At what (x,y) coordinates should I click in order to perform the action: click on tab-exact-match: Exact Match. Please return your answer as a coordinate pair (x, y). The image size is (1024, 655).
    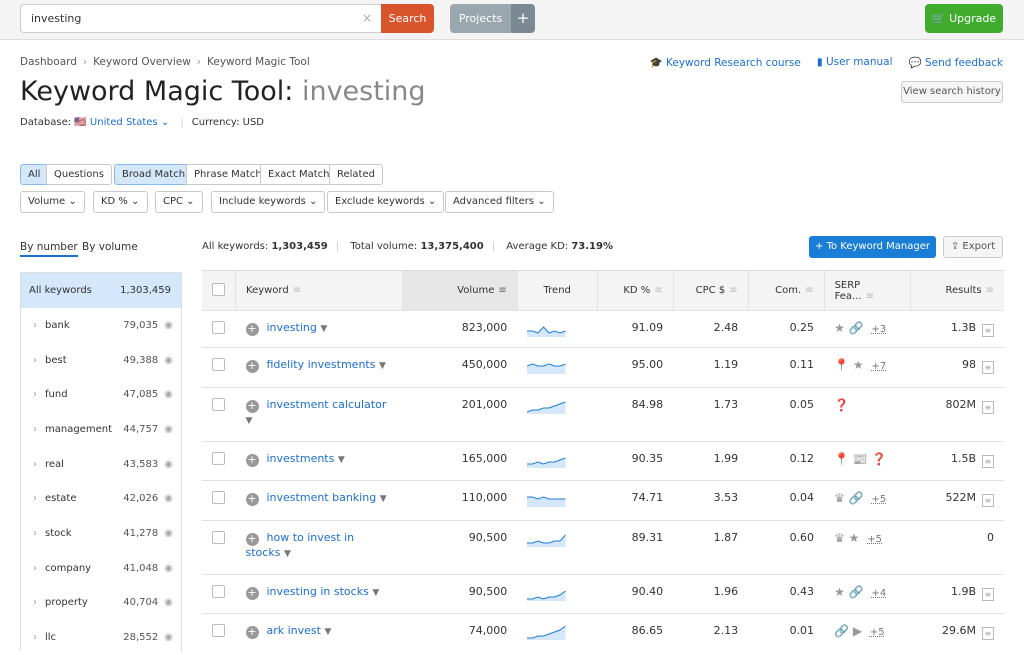
    Looking at the image, I should click on (299, 174).